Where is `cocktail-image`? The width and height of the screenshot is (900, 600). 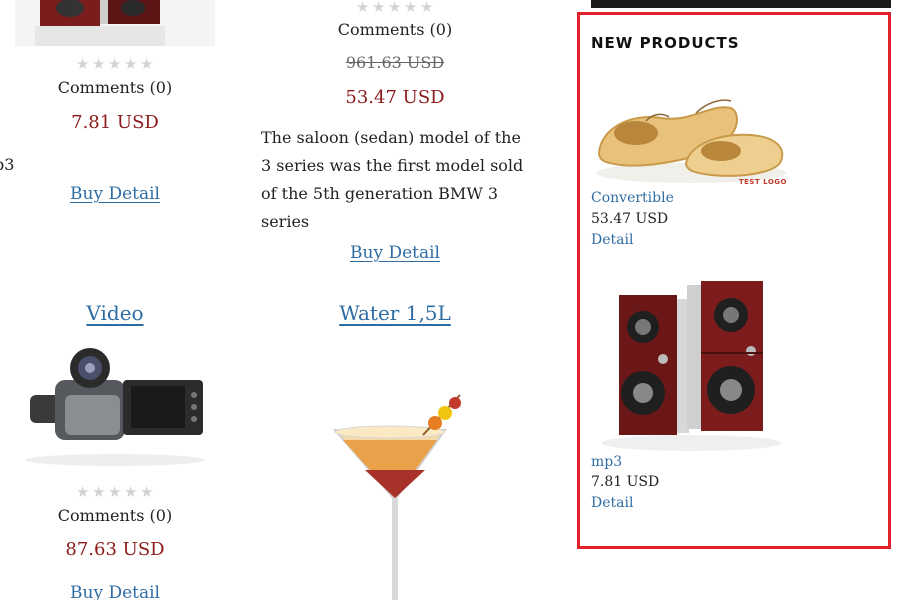
cocktail-image is located at coordinates (395, 495).